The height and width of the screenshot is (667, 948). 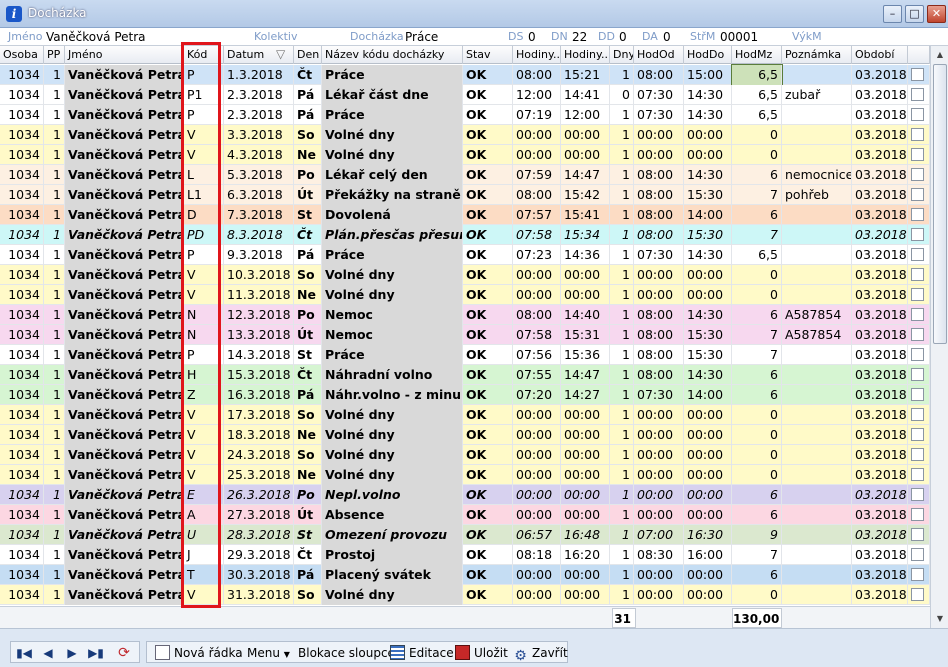 What do you see at coordinates (708, 215) in the screenshot?
I see `cell-hoddo: 14:00` at bounding box center [708, 215].